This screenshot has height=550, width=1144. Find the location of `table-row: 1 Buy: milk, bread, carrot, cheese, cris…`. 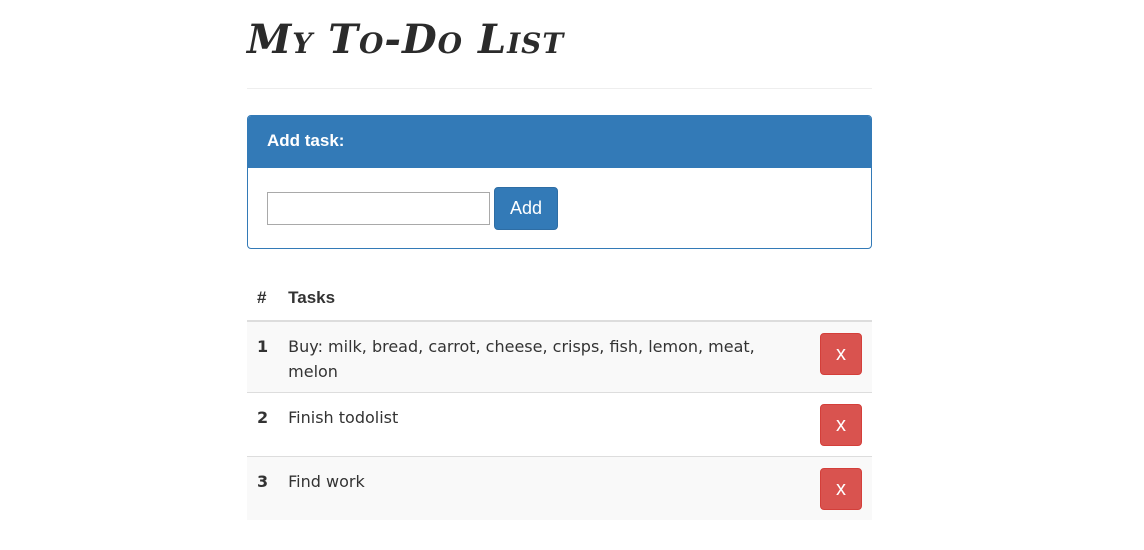

table-row: 1 Buy: milk, bread, carrot, cheese, cris… is located at coordinates (559, 357).